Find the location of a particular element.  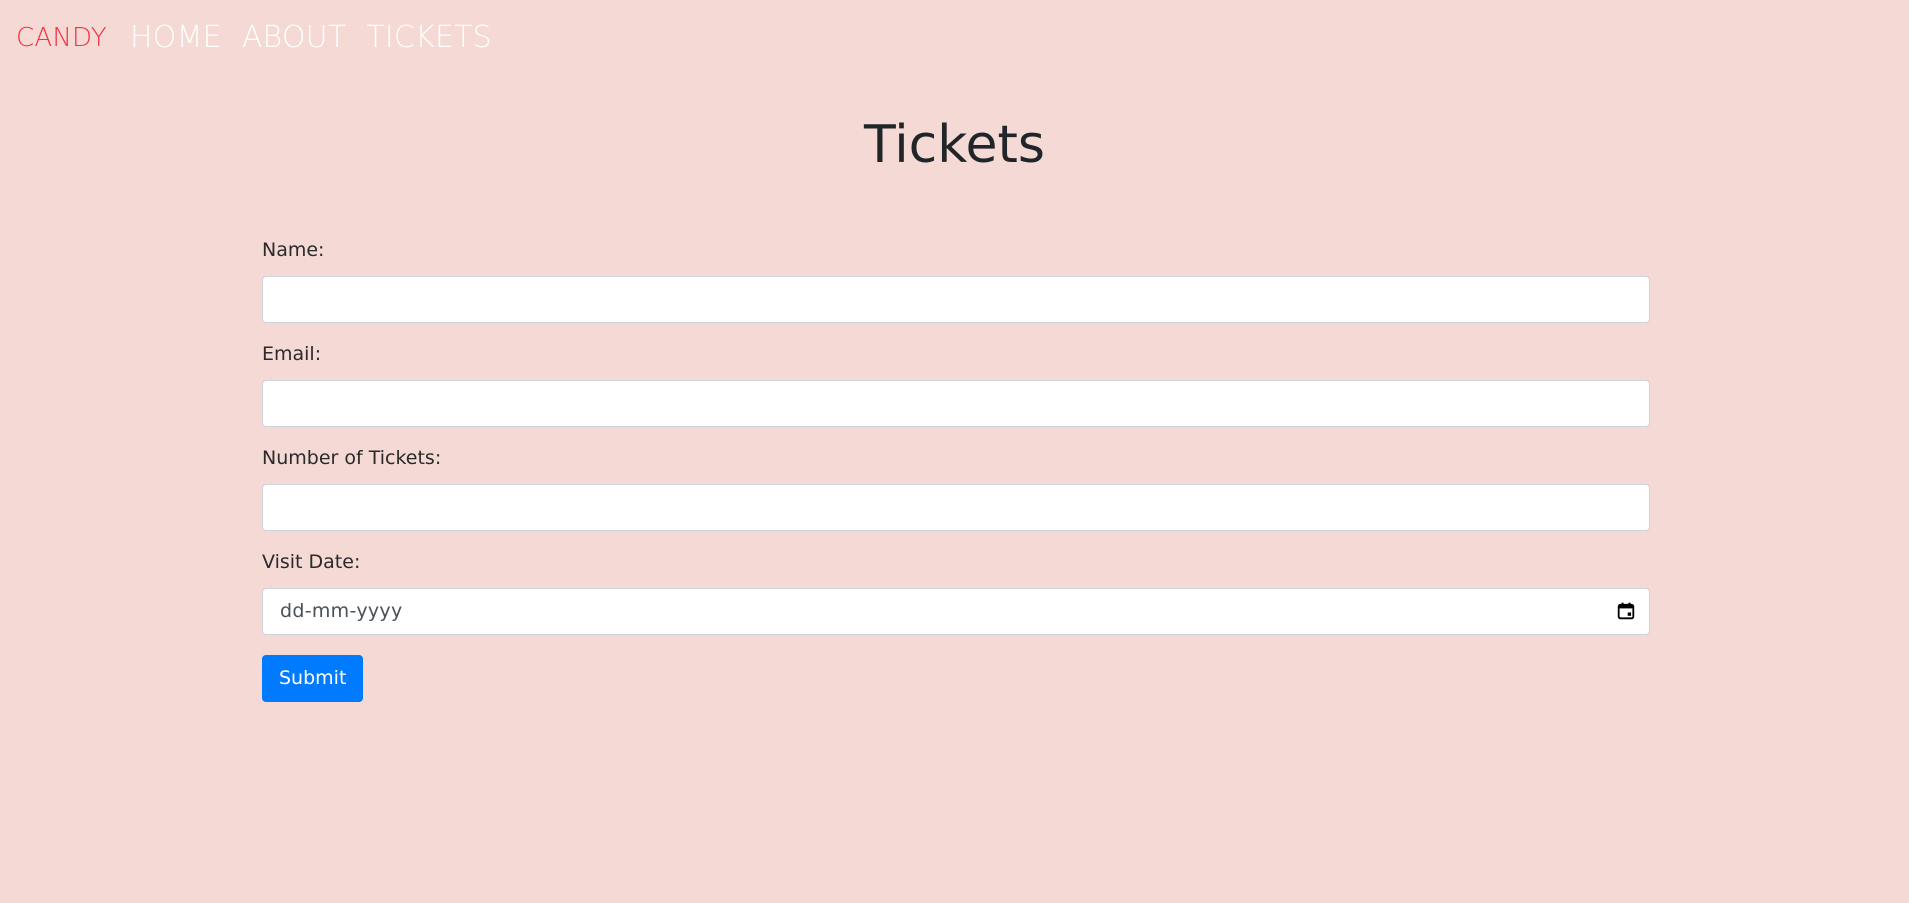

name-label: Name: is located at coordinates (293, 250).